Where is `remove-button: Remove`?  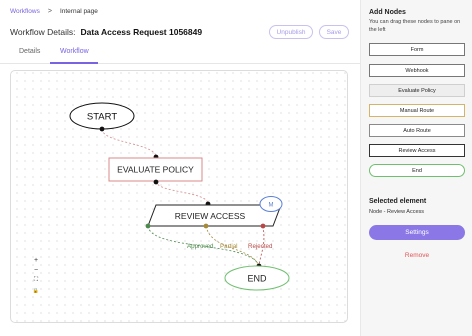
remove-button: Remove is located at coordinates (417, 255).